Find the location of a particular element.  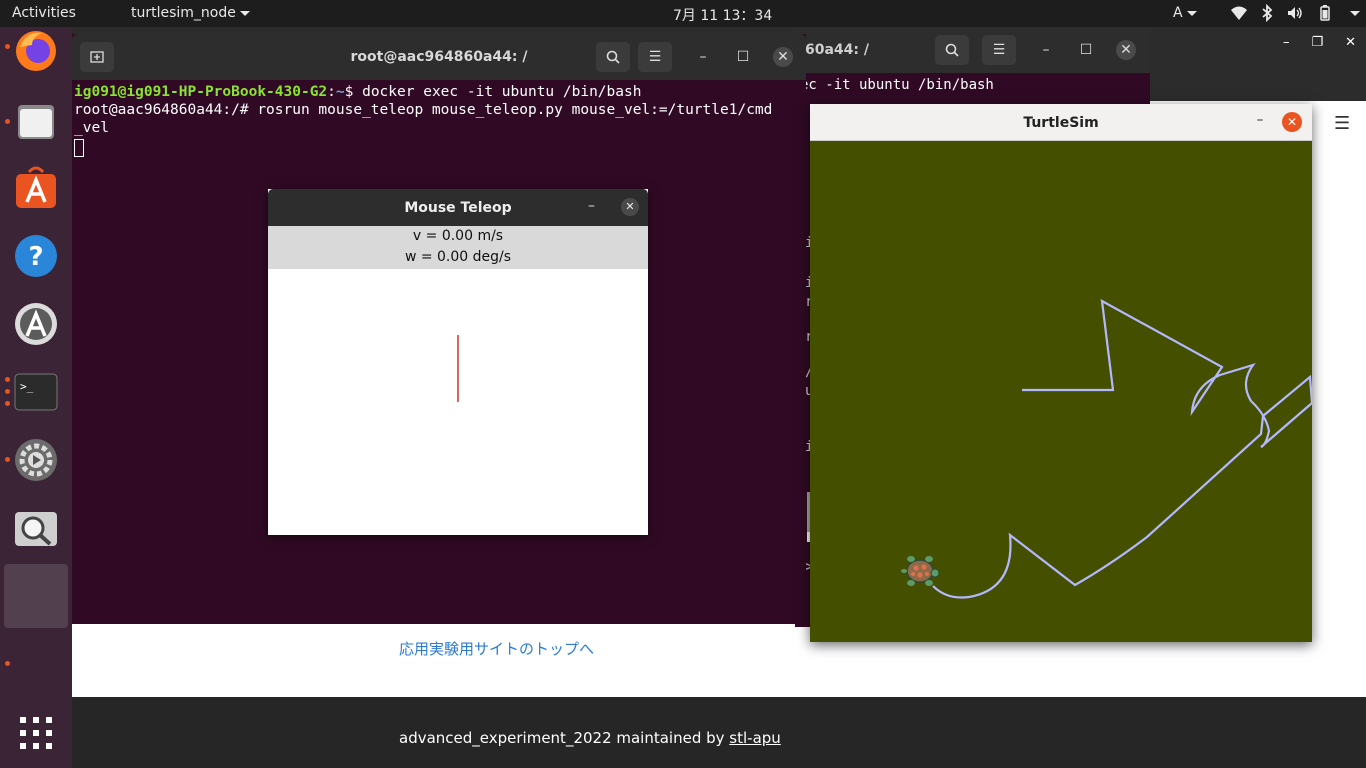

command-text: $ docker exec -it ubuntu /bin/bash is located at coordinates (493, 92).